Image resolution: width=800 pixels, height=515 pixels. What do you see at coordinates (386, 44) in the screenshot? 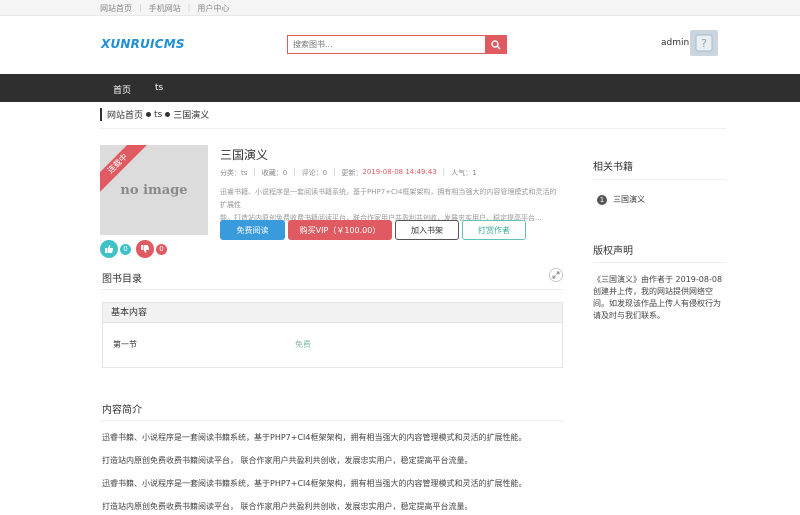
I see `search-input` at bounding box center [386, 44].